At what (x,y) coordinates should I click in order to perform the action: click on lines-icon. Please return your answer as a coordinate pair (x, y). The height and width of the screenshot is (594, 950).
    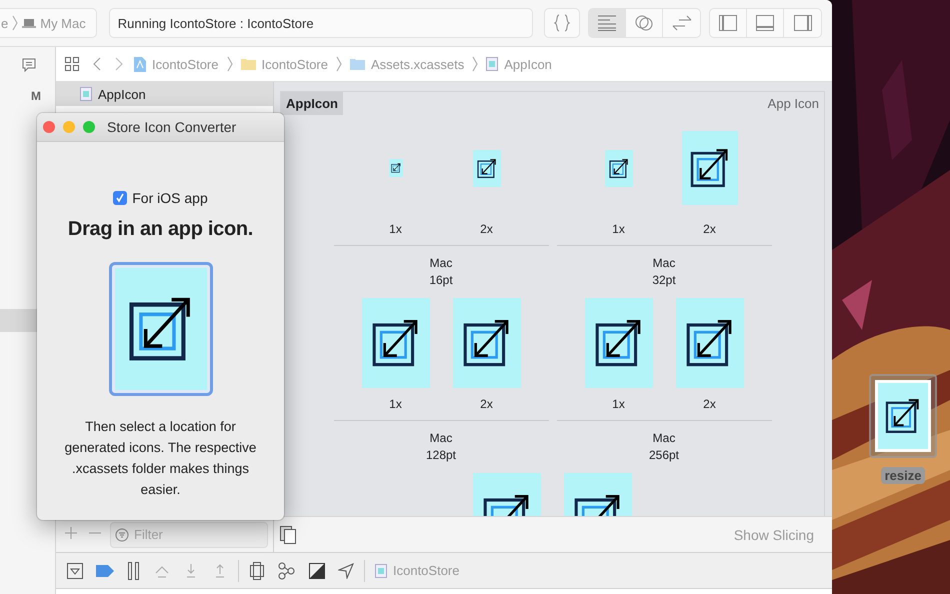
    Looking at the image, I should click on (607, 23).